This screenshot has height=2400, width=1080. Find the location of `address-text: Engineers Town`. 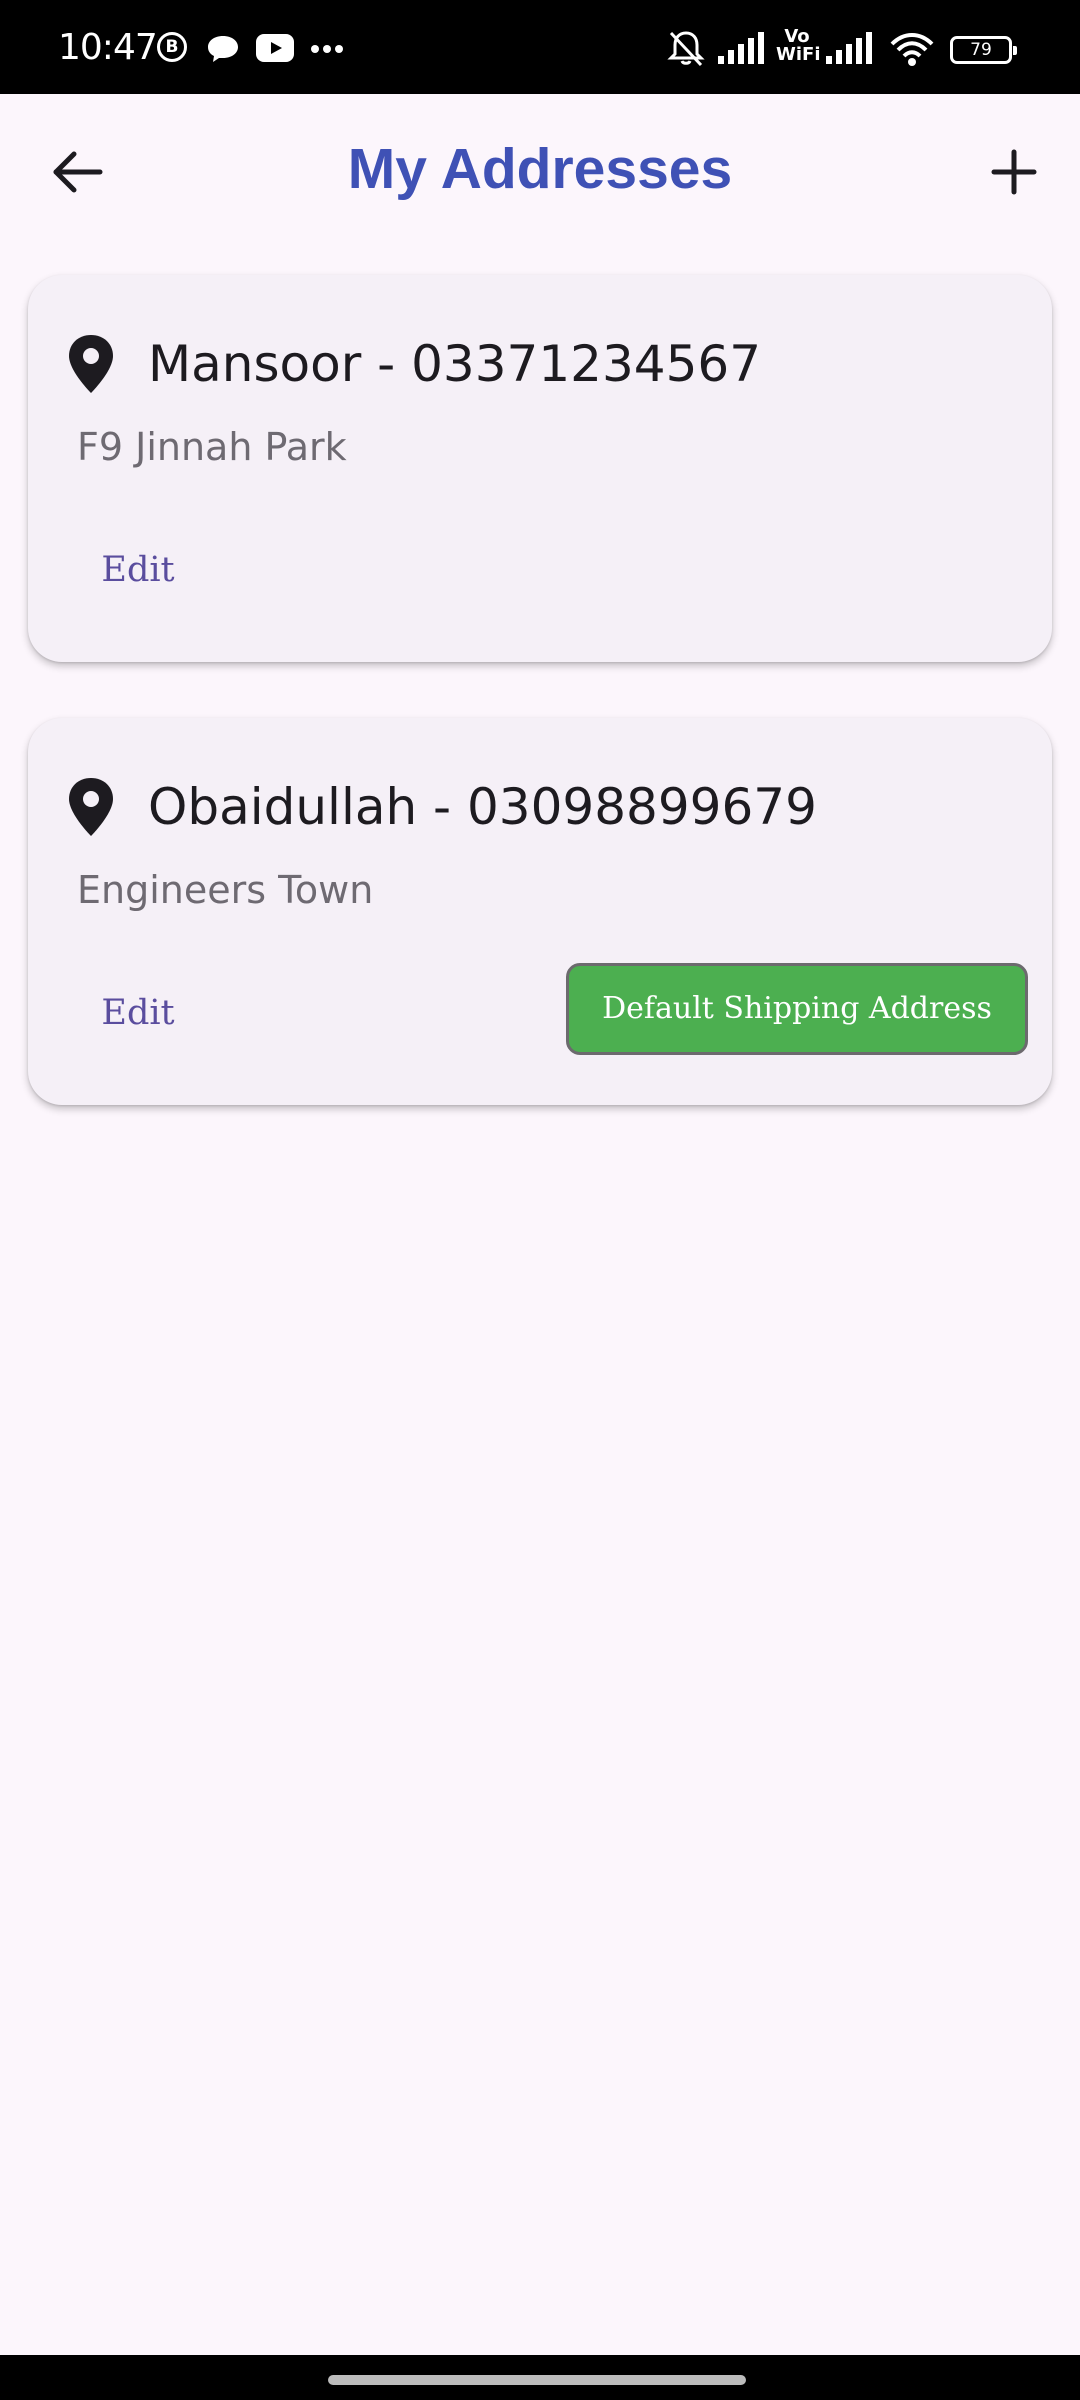

address-text: Engineers Town is located at coordinates (225, 890).